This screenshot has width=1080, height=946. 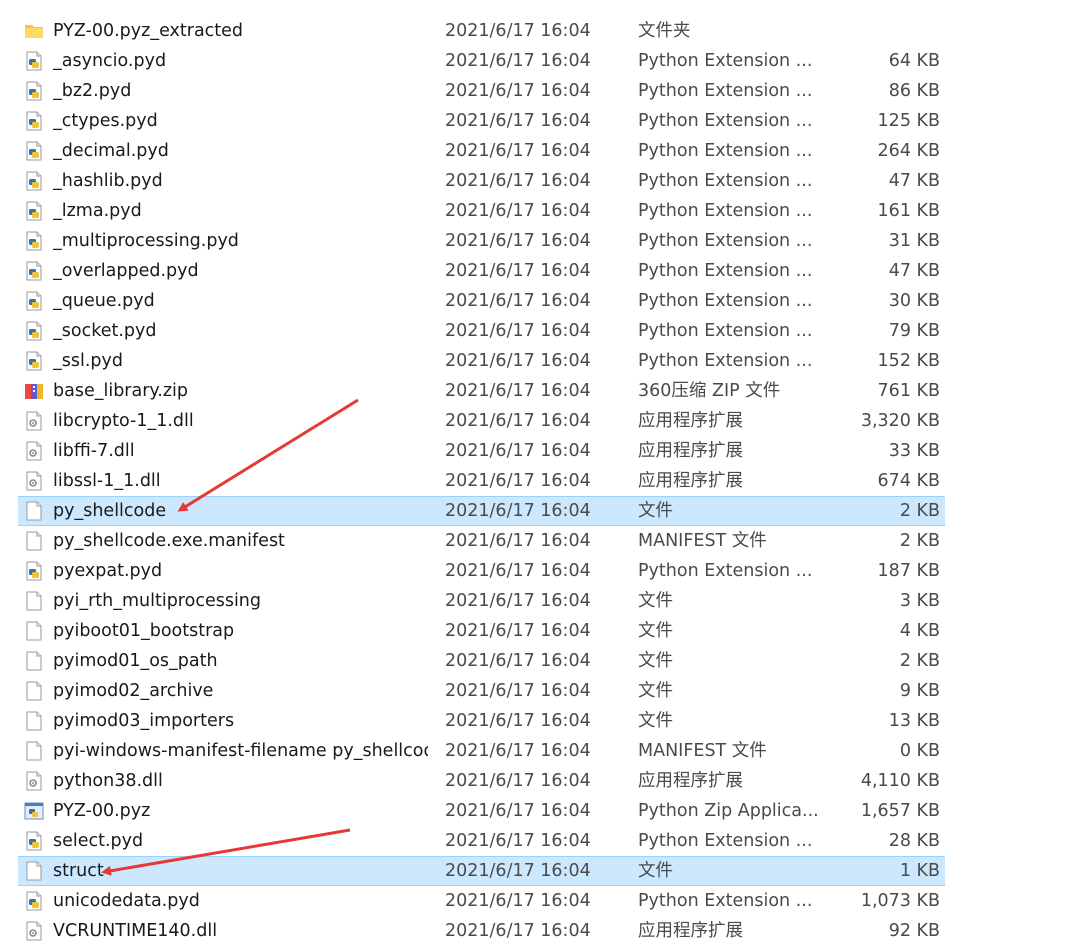 What do you see at coordinates (108, 571) in the screenshot?
I see `file-name: pyexpat.pyd` at bounding box center [108, 571].